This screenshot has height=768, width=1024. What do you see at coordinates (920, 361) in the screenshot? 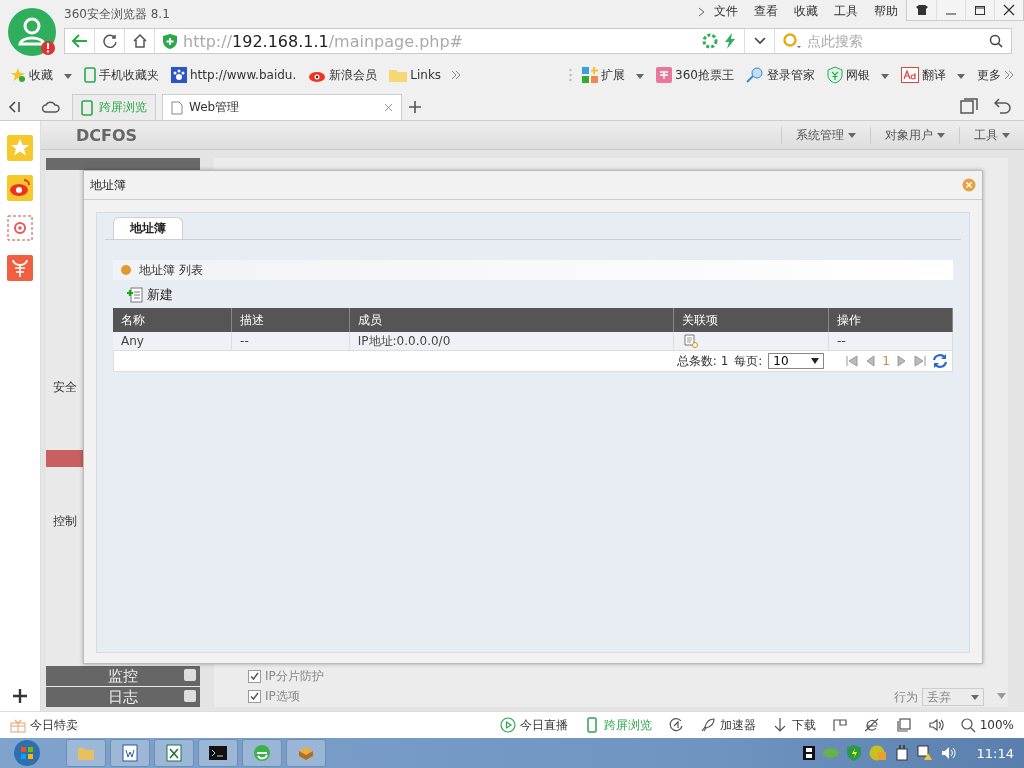
I see `last-page-icon` at bounding box center [920, 361].